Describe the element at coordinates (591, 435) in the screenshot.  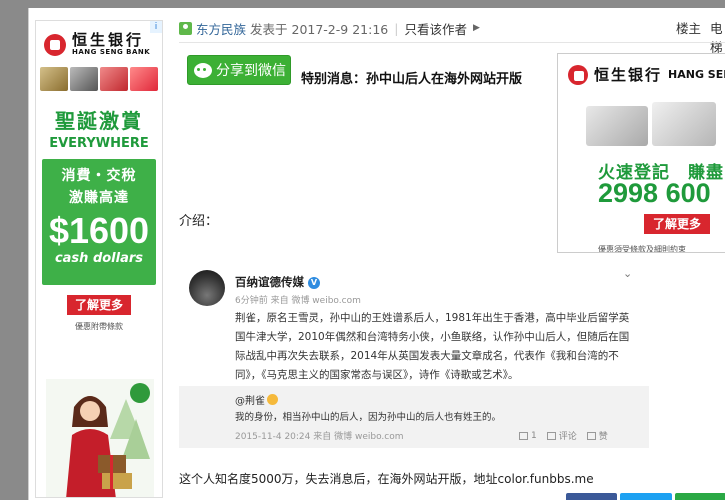
I see `thumbs-up-icon` at that location.